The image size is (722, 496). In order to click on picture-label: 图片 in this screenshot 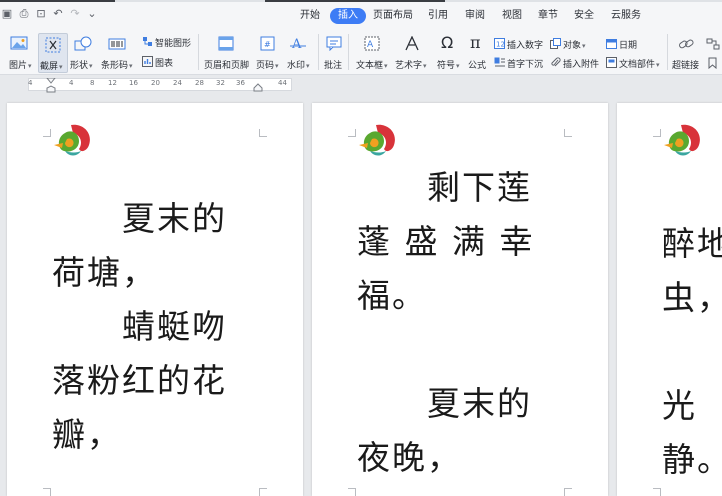, I will do `click(18, 66)`.